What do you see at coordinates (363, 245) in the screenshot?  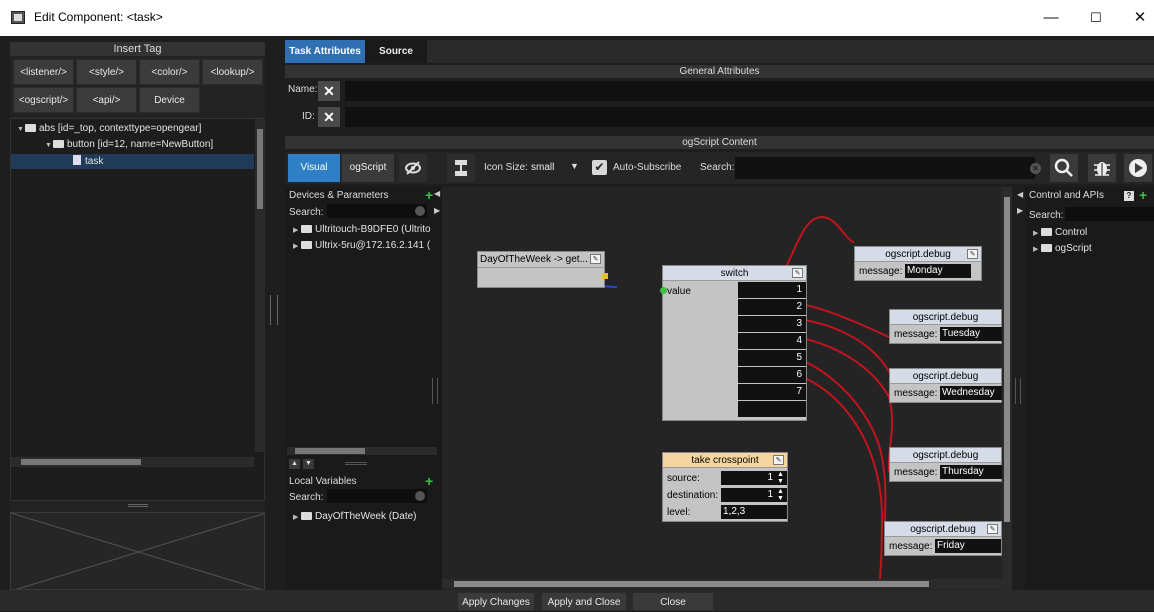 I see `device-item: ▶ Ultrix-5ru@172.16.2.141 (` at bounding box center [363, 245].